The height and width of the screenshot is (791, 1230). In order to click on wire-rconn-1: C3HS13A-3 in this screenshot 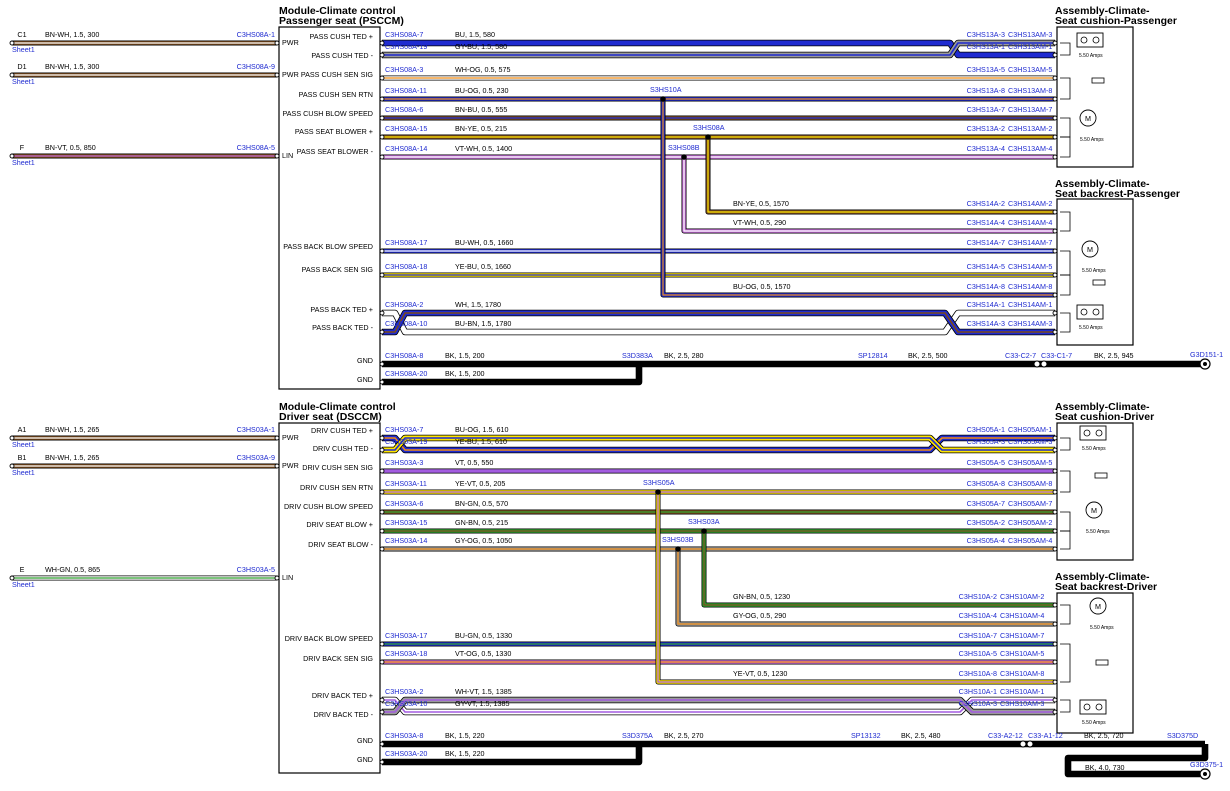, I will do `click(986, 34)`.